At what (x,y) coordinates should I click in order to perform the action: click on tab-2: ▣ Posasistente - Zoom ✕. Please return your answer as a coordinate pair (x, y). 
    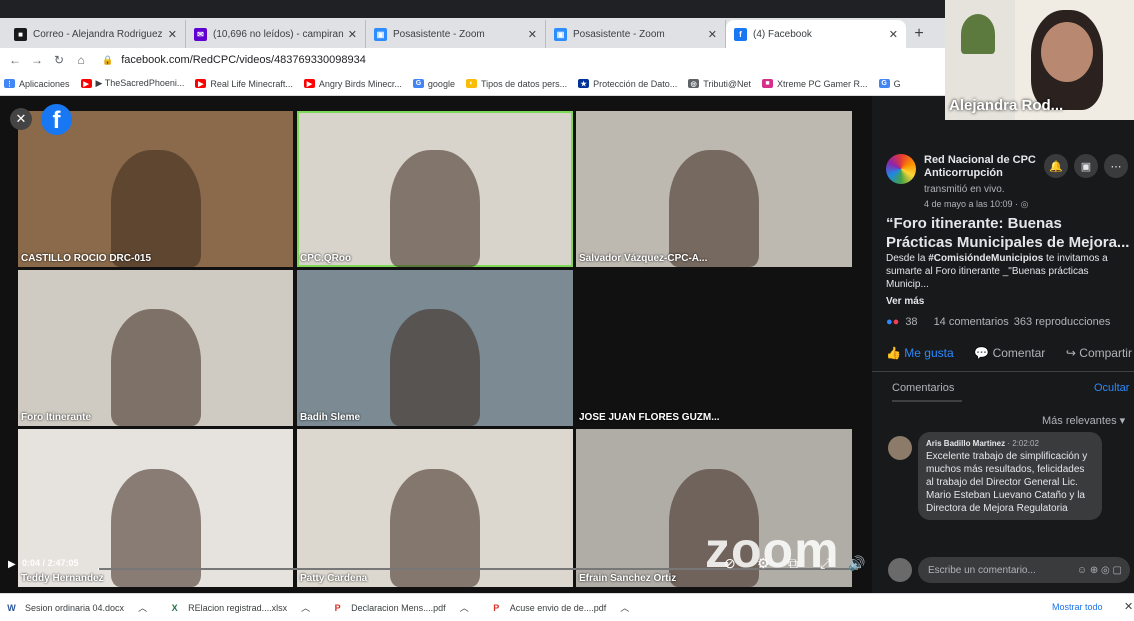
    Looking at the image, I should click on (456, 34).